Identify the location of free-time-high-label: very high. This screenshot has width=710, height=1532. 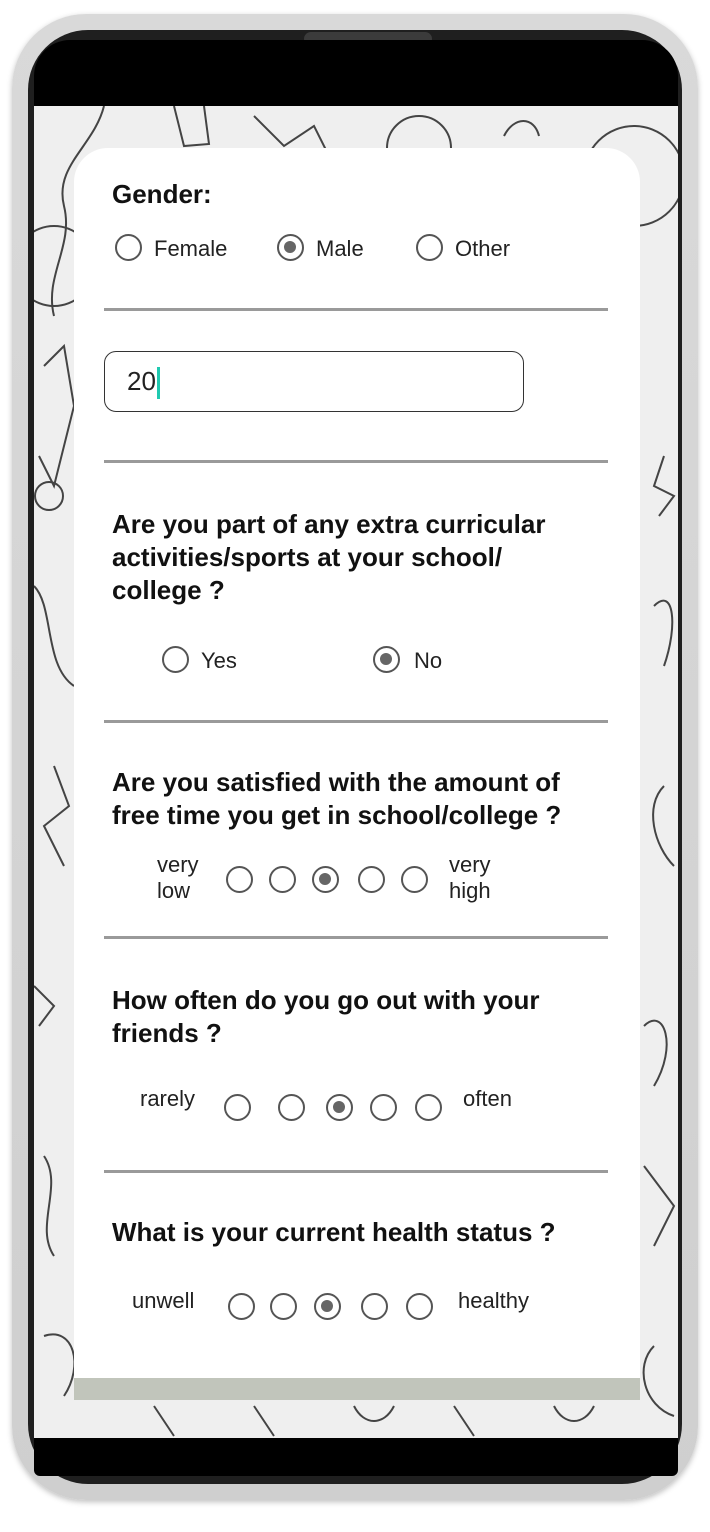
(470, 878).